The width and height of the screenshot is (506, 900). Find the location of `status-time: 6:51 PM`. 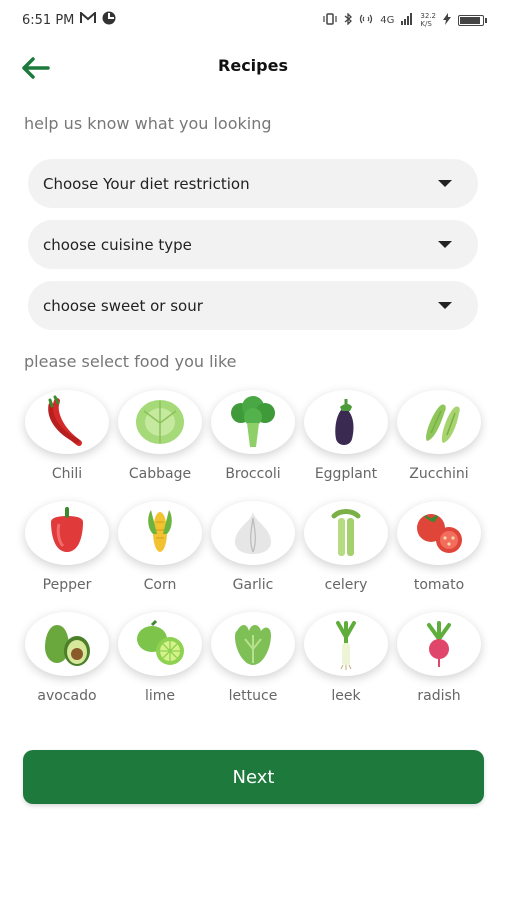

status-time: 6:51 PM is located at coordinates (48, 20).